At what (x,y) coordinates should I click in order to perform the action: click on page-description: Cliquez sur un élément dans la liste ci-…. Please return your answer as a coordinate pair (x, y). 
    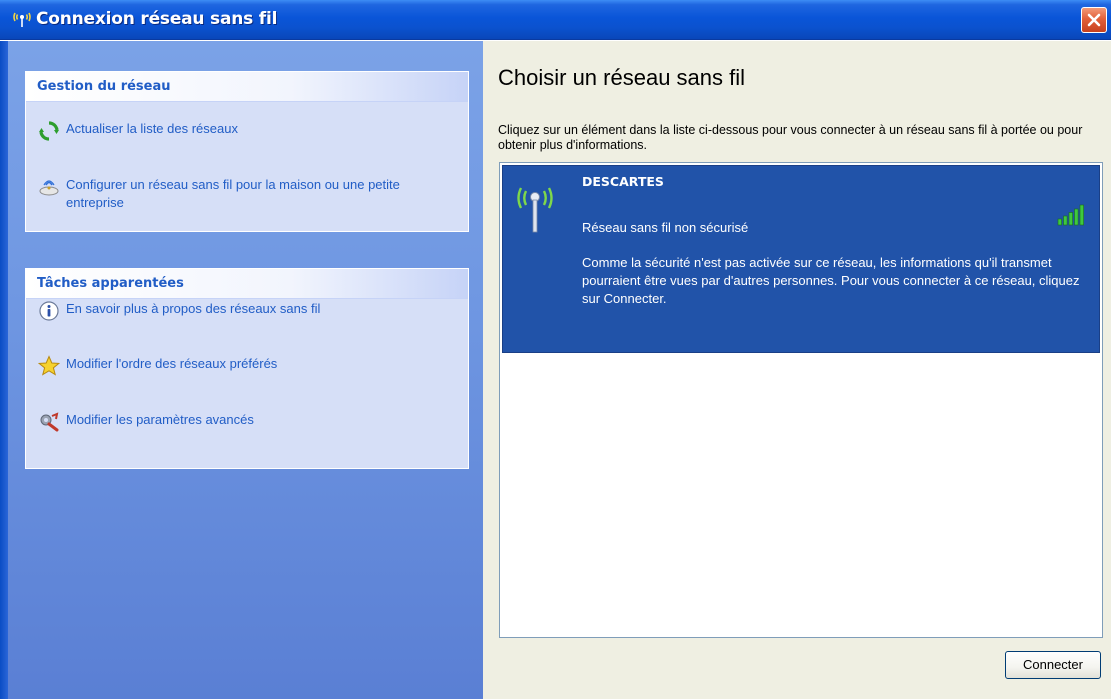
    Looking at the image, I should click on (790, 137).